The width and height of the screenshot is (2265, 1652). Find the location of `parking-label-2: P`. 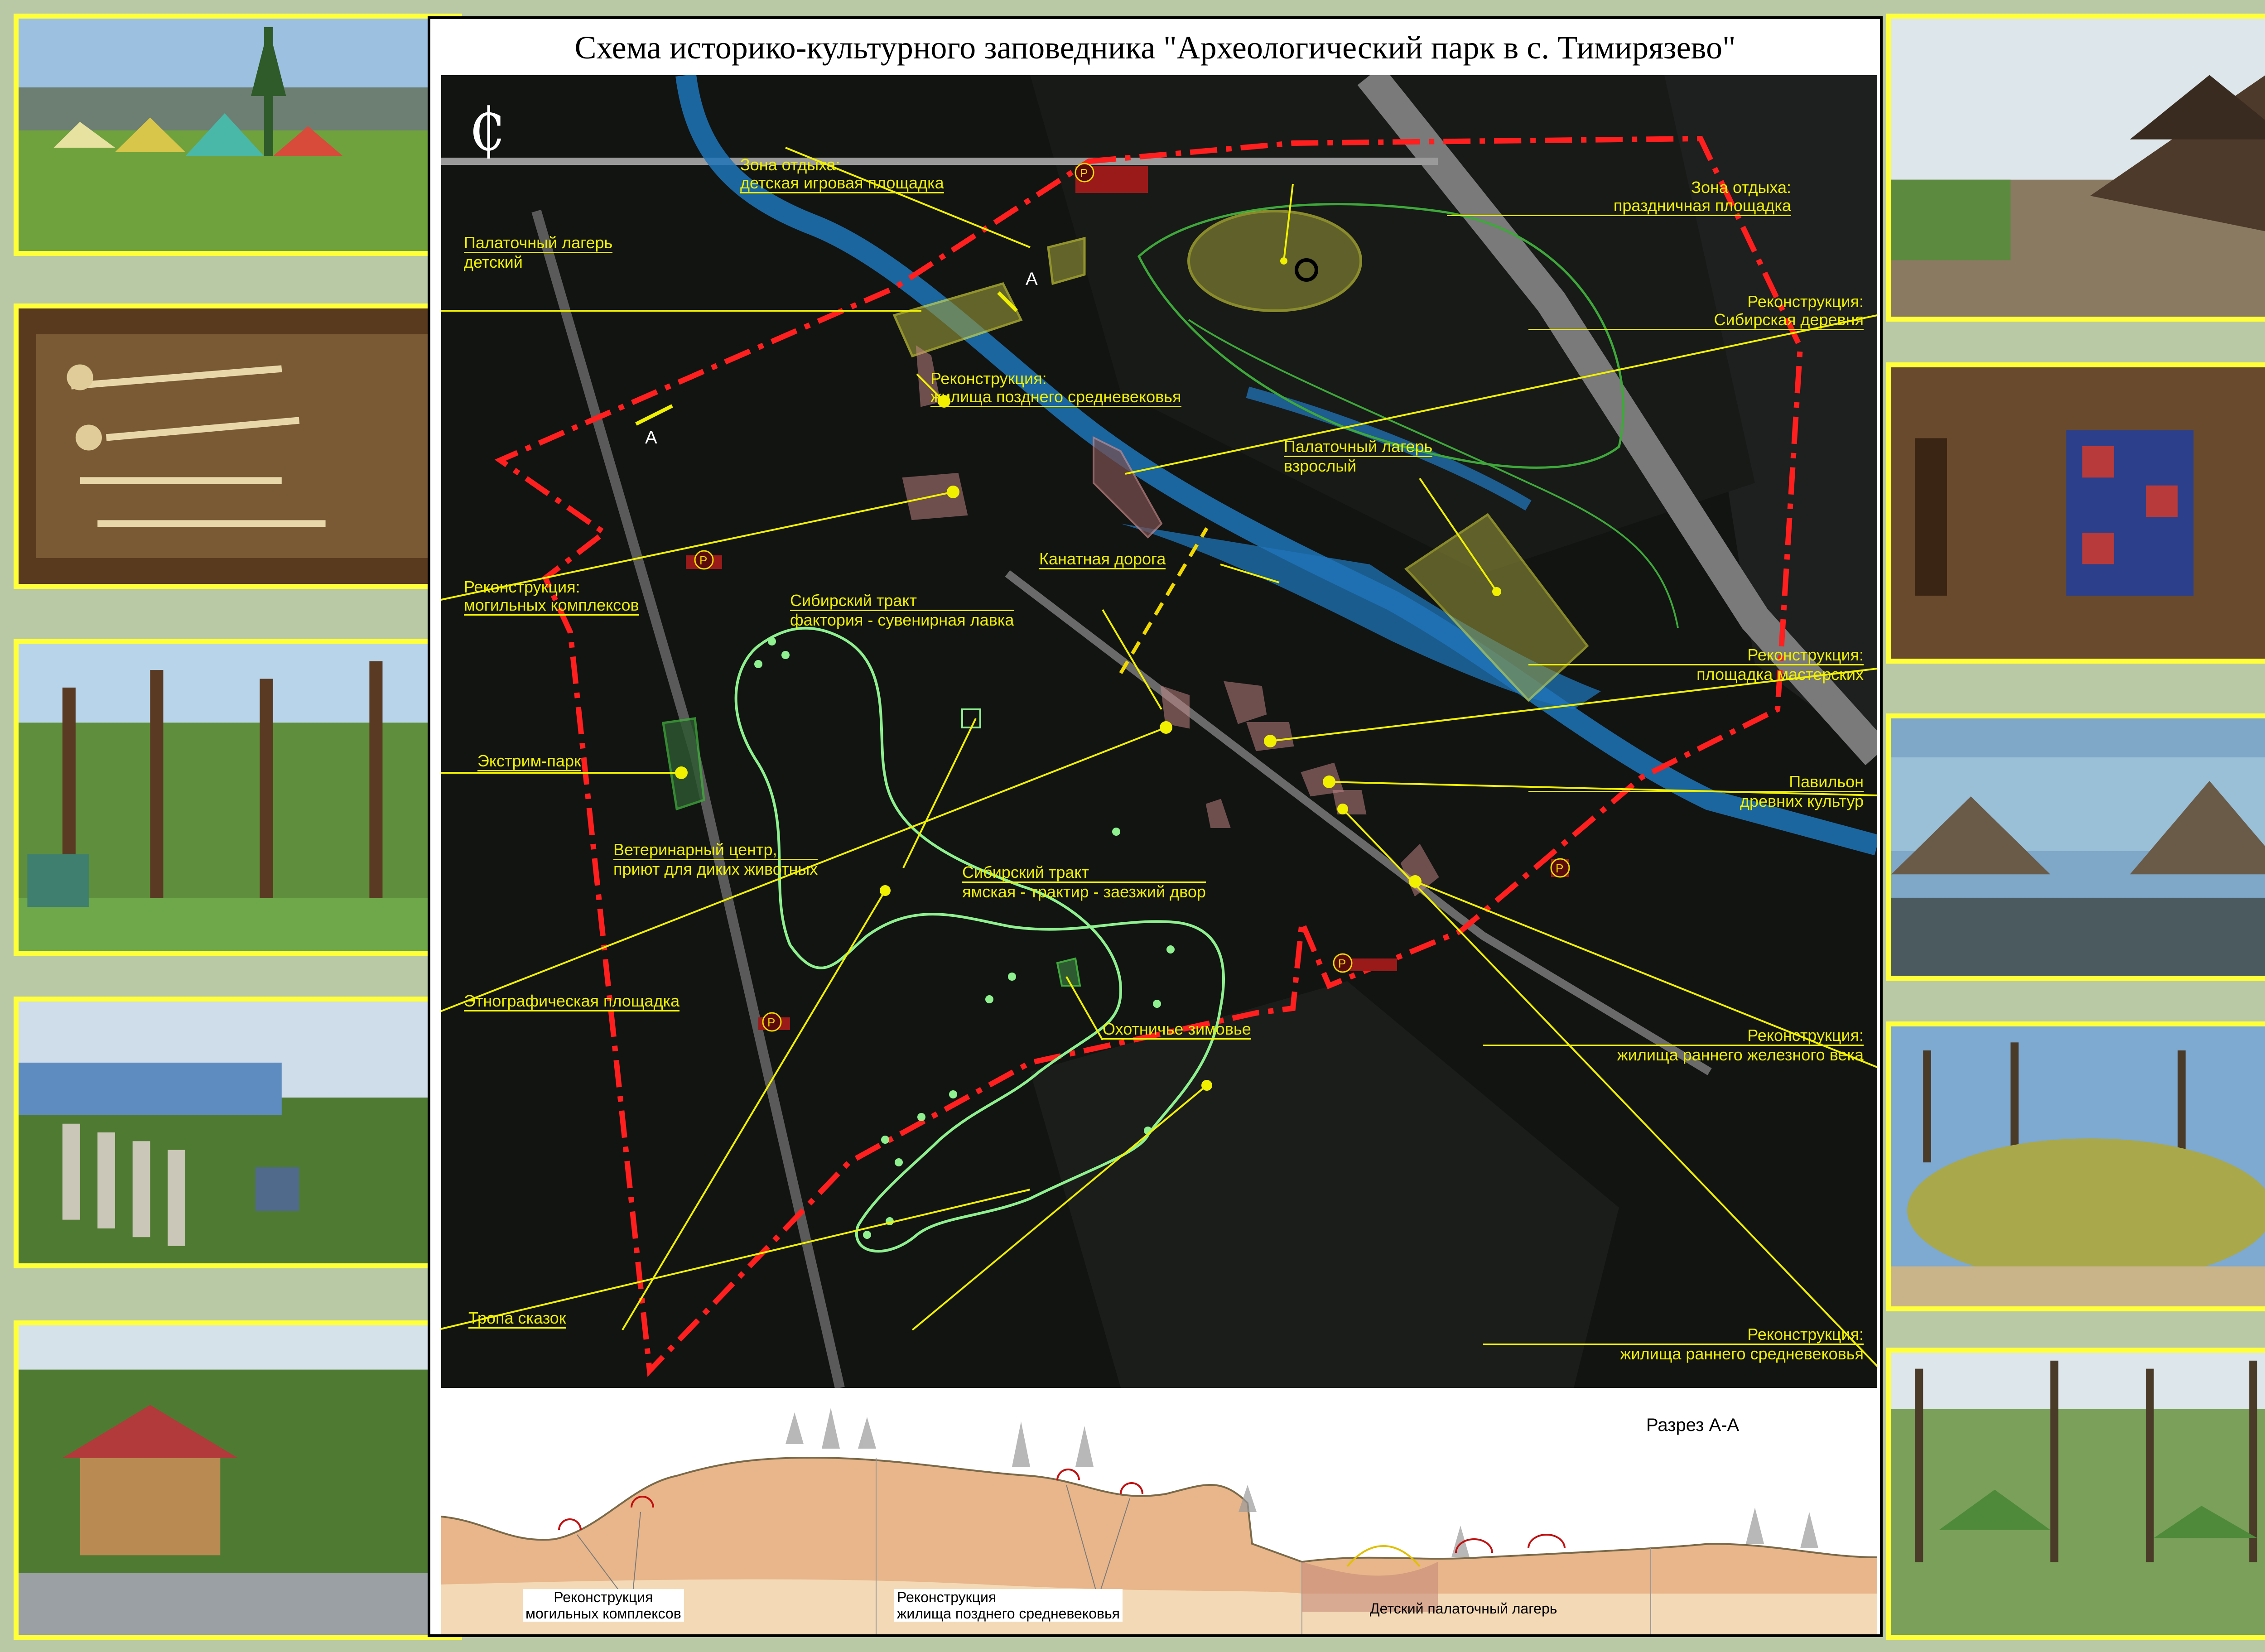

parking-label-2: P is located at coordinates (704, 560).